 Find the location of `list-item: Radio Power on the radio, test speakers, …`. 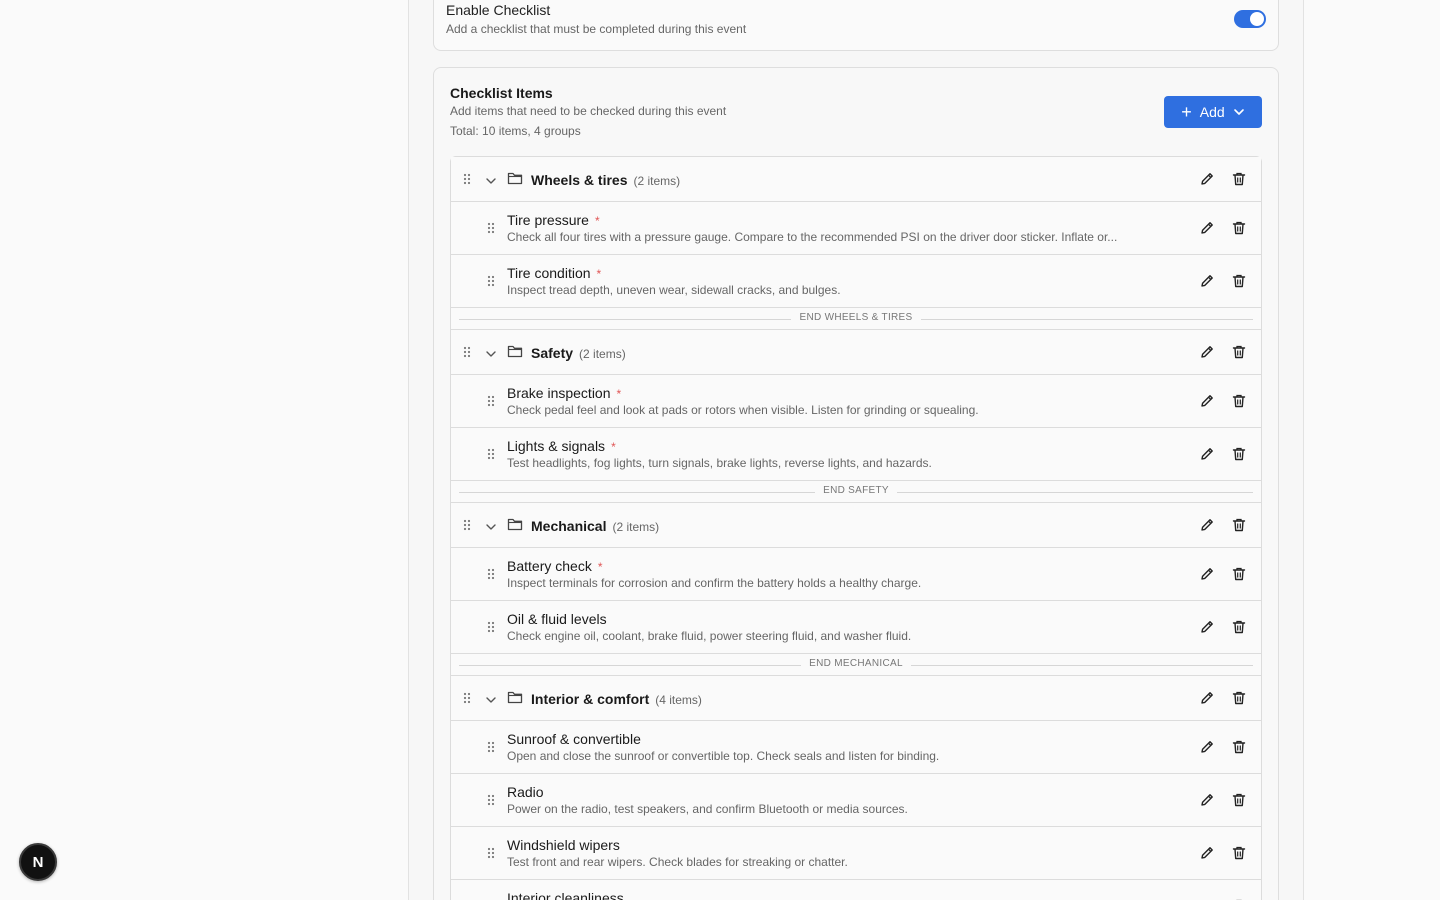

list-item: Radio Power on the radio, test speakers, … is located at coordinates (856, 800).